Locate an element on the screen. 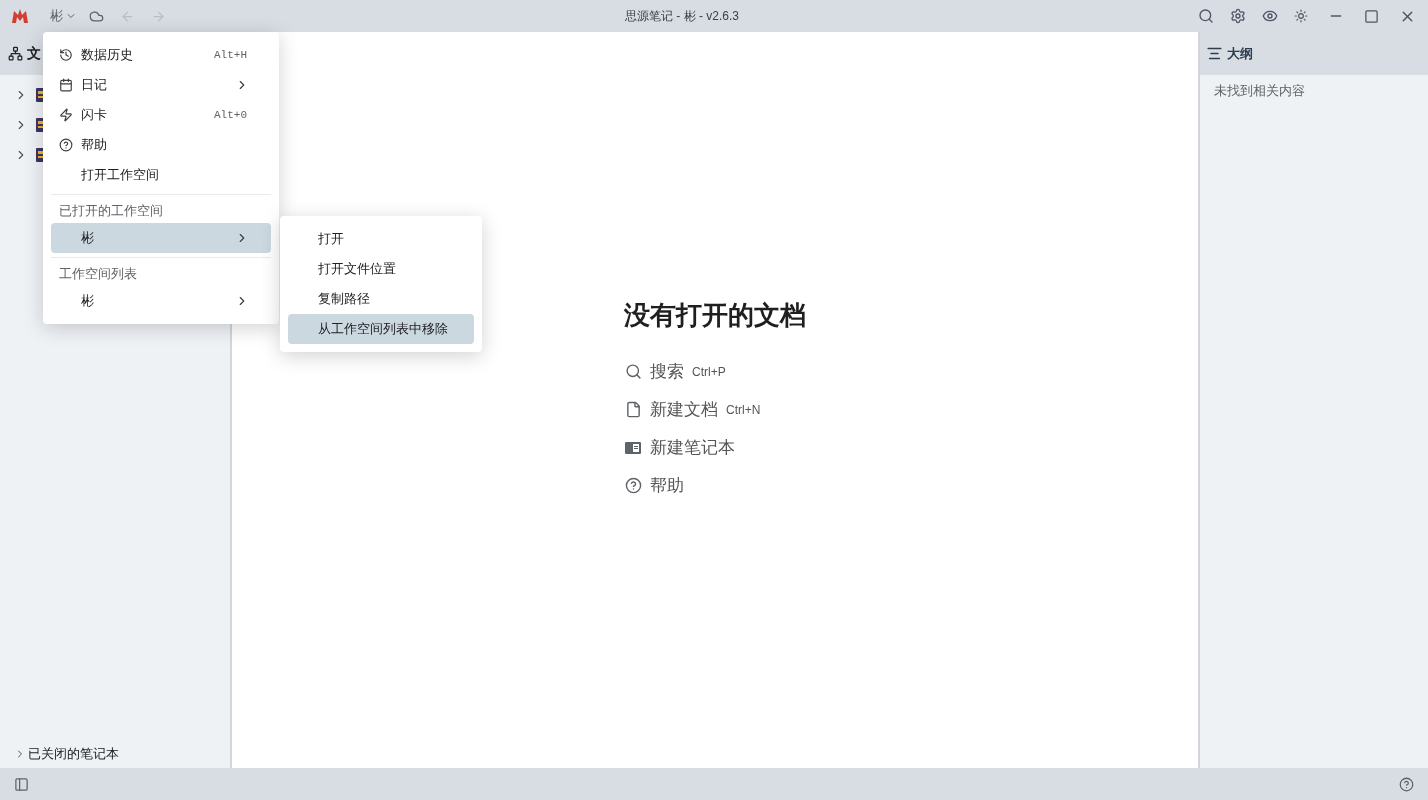  menu-item: 日记 is located at coordinates (161, 85).